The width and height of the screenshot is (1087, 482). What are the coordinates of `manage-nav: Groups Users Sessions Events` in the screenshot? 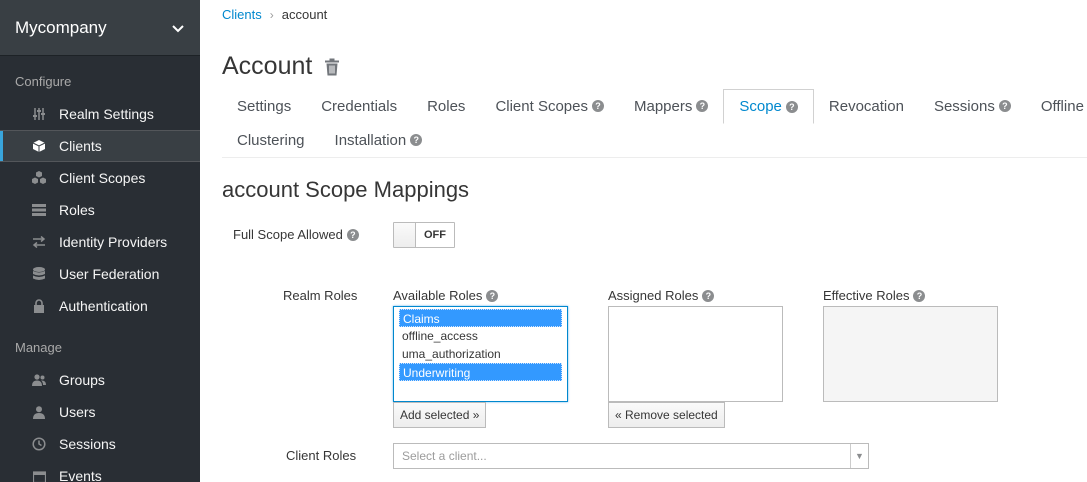 It's located at (100, 423).